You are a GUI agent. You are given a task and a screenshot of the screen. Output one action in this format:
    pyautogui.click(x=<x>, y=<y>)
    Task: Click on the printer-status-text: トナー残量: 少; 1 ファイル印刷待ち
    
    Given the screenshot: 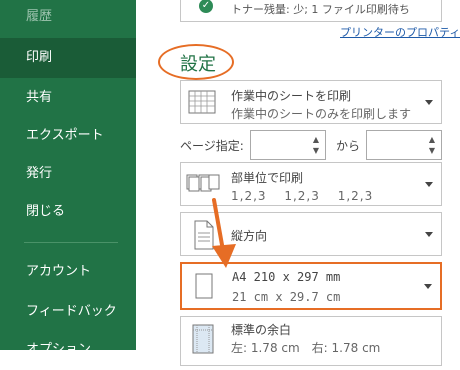 What is the action you would take?
    pyautogui.click(x=320, y=9)
    